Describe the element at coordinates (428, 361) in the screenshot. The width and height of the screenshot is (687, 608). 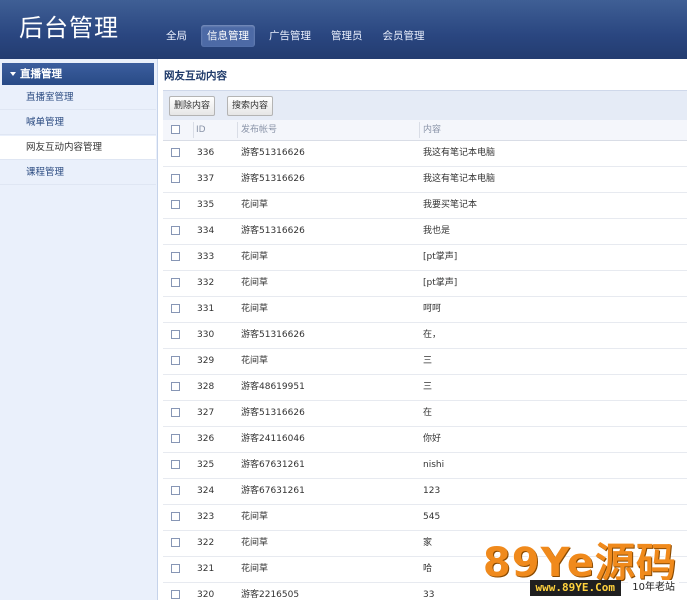
I see `cell-content: 三` at that location.